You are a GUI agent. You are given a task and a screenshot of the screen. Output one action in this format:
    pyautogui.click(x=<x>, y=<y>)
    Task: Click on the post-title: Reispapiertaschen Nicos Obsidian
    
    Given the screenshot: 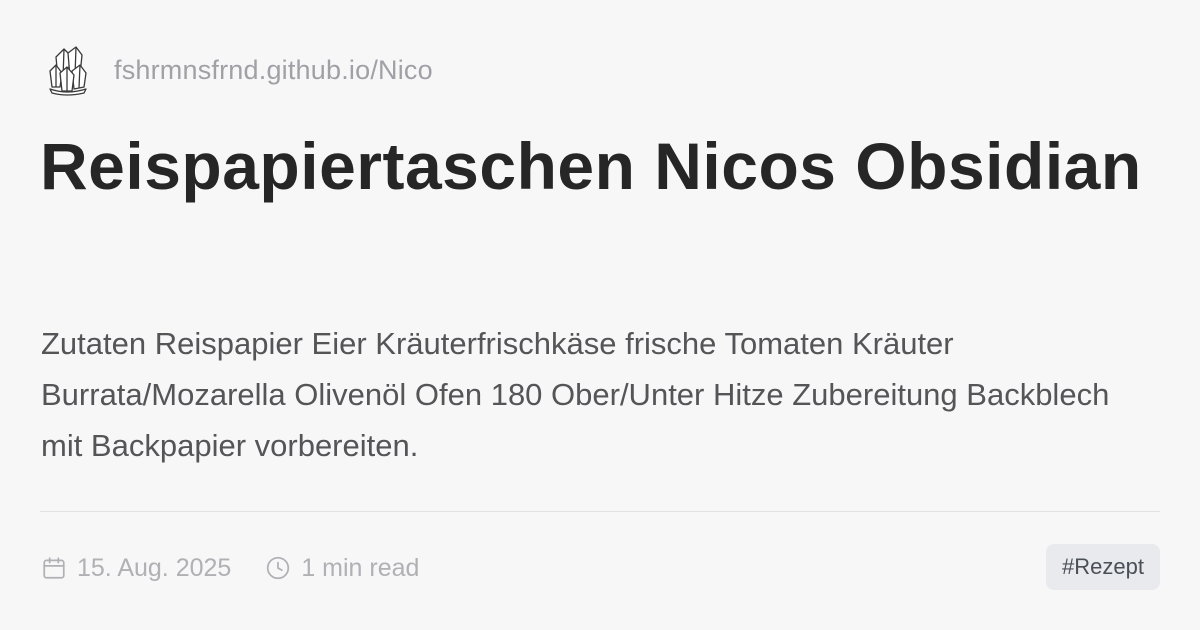 What is the action you would take?
    pyautogui.click(x=591, y=166)
    